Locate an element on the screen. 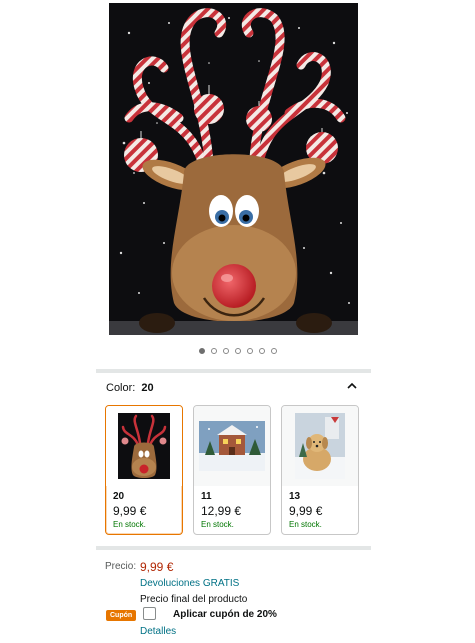 The width and height of the screenshot is (475, 643). reindeer-thumbnail is located at coordinates (144, 446).